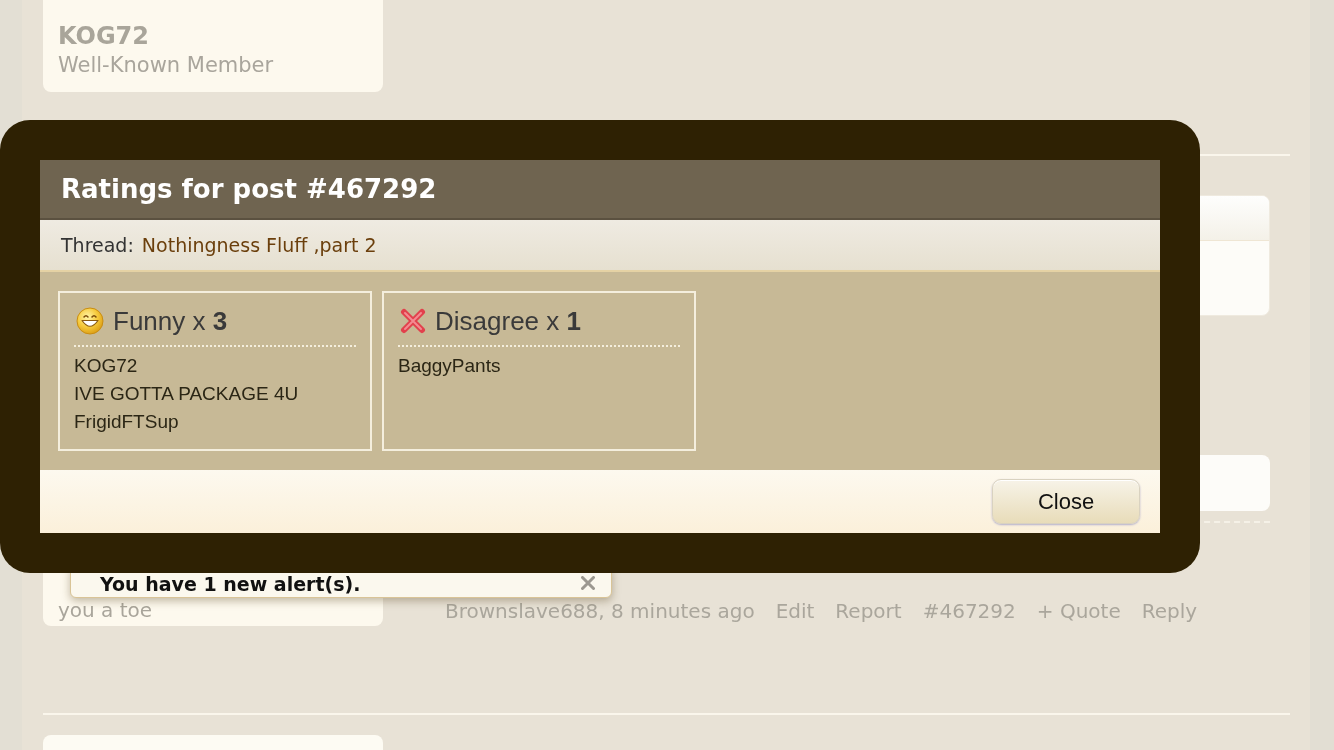  Describe the element at coordinates (126, 422) in the screenshot. I see `user-link: FrigidFTSup` at that location.